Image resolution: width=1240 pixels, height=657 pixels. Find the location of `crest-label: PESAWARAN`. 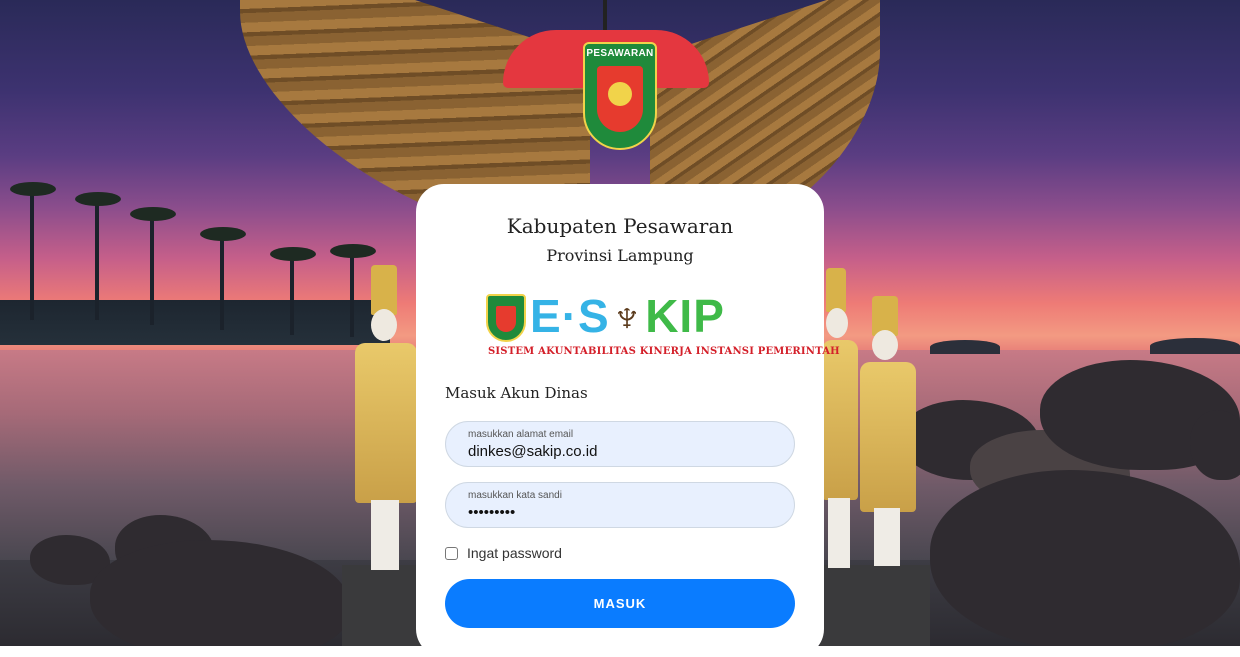

crest-label: PESAWARAN is located at coordinates (620, 53).